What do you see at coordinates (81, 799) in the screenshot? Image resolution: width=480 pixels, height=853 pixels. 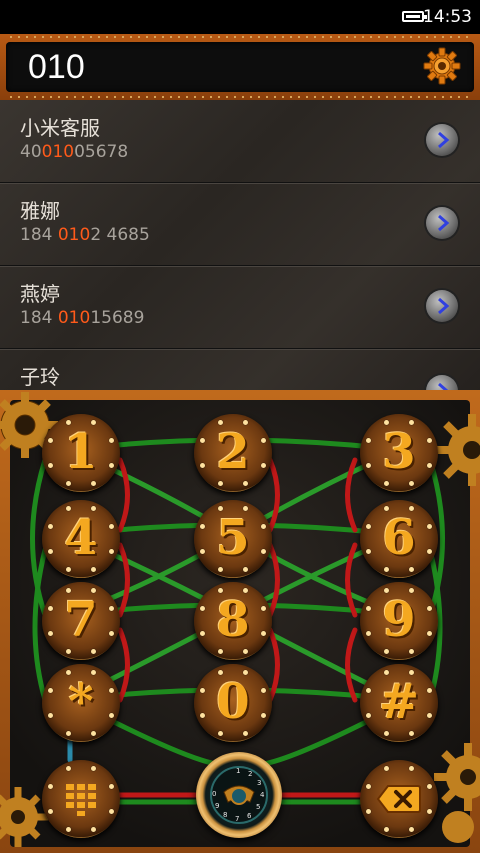 I see `dialpad-toggle-button` at bounding box center [81, 799].